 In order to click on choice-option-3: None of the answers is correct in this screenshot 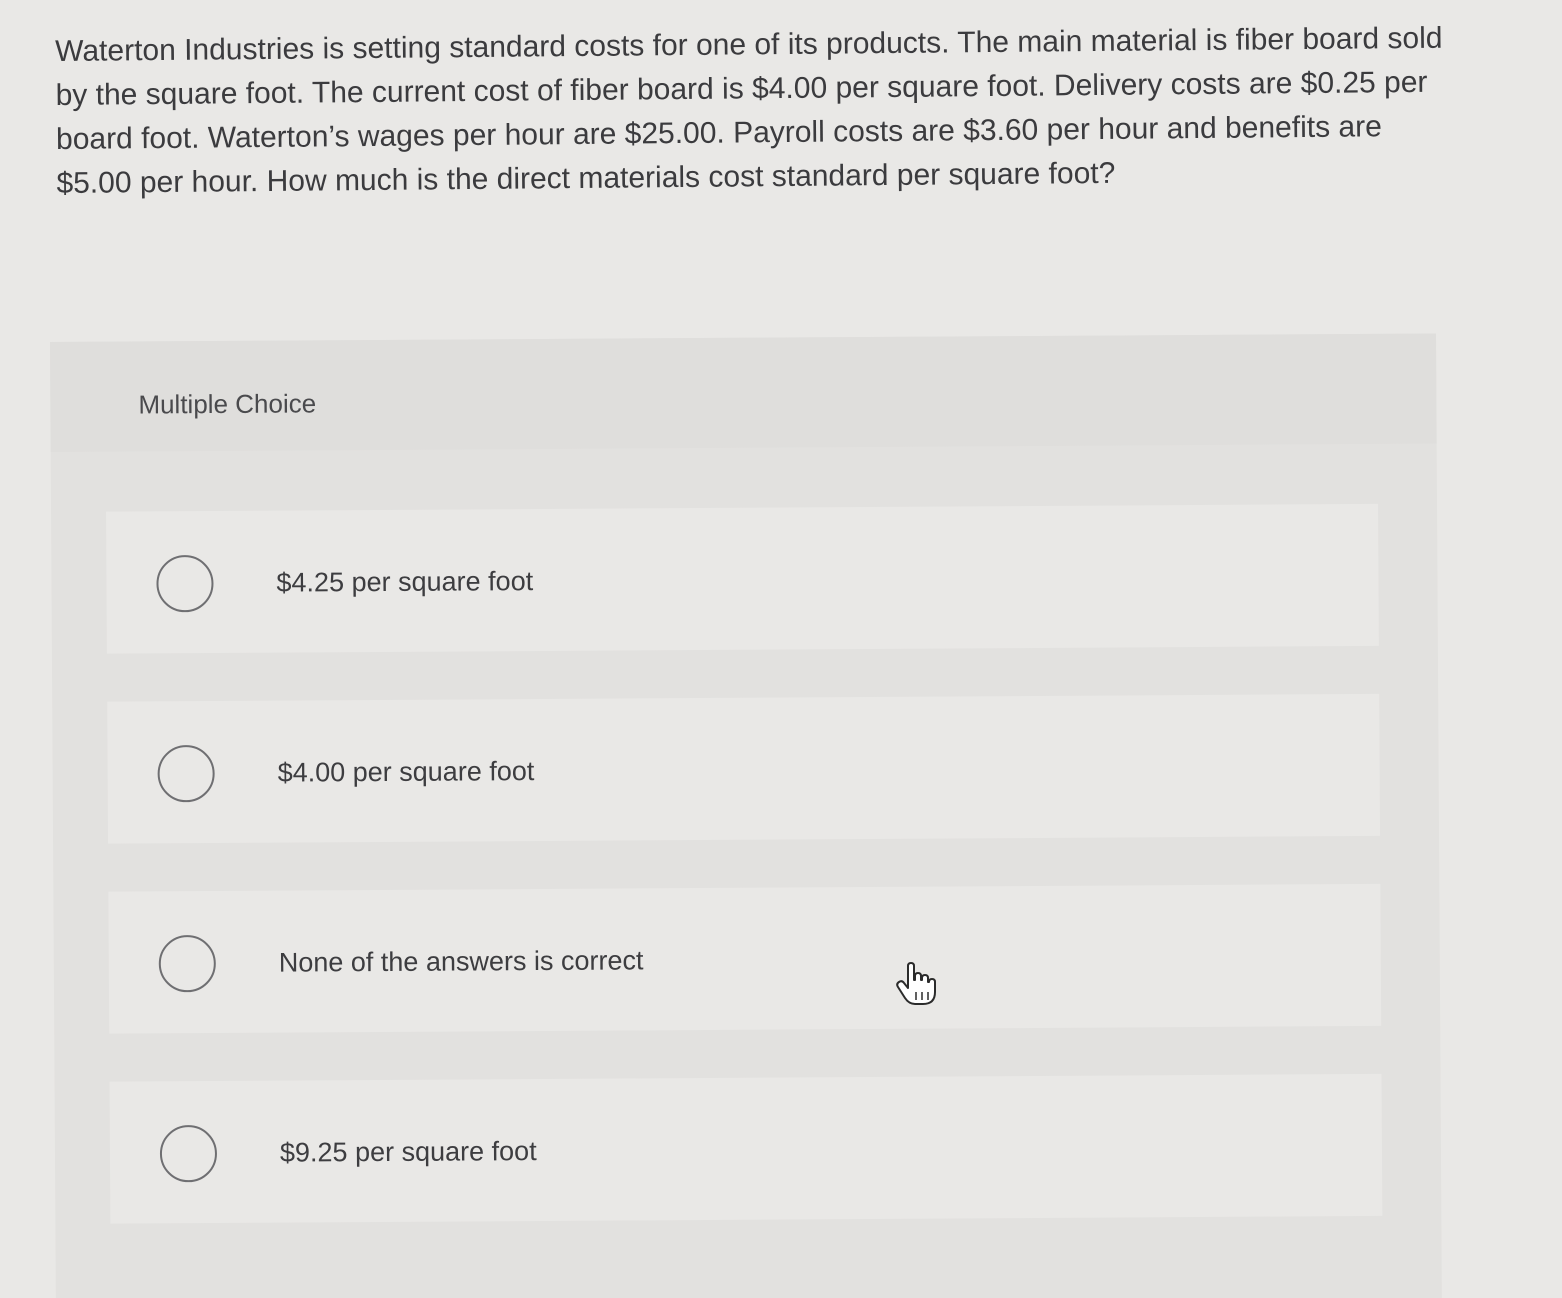, I will do `click(745, 958)`.